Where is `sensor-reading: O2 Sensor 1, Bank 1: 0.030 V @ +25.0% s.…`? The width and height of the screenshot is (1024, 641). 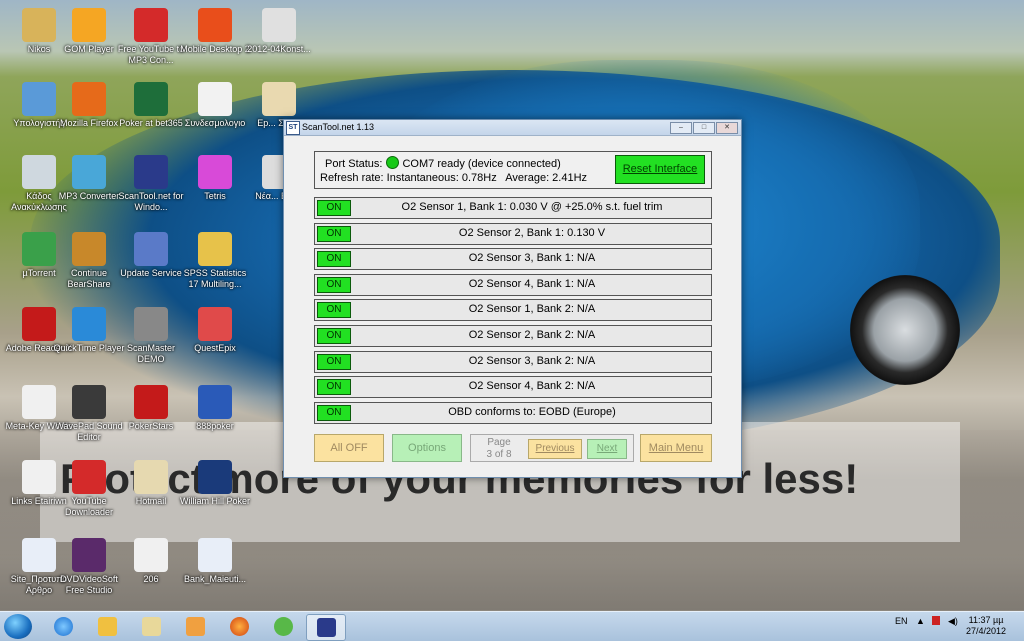
sensor-reading: O2 Sensor 1, Bank 1: 0.030 V @ +25.0% s.… is located at coordinates (532, 207).